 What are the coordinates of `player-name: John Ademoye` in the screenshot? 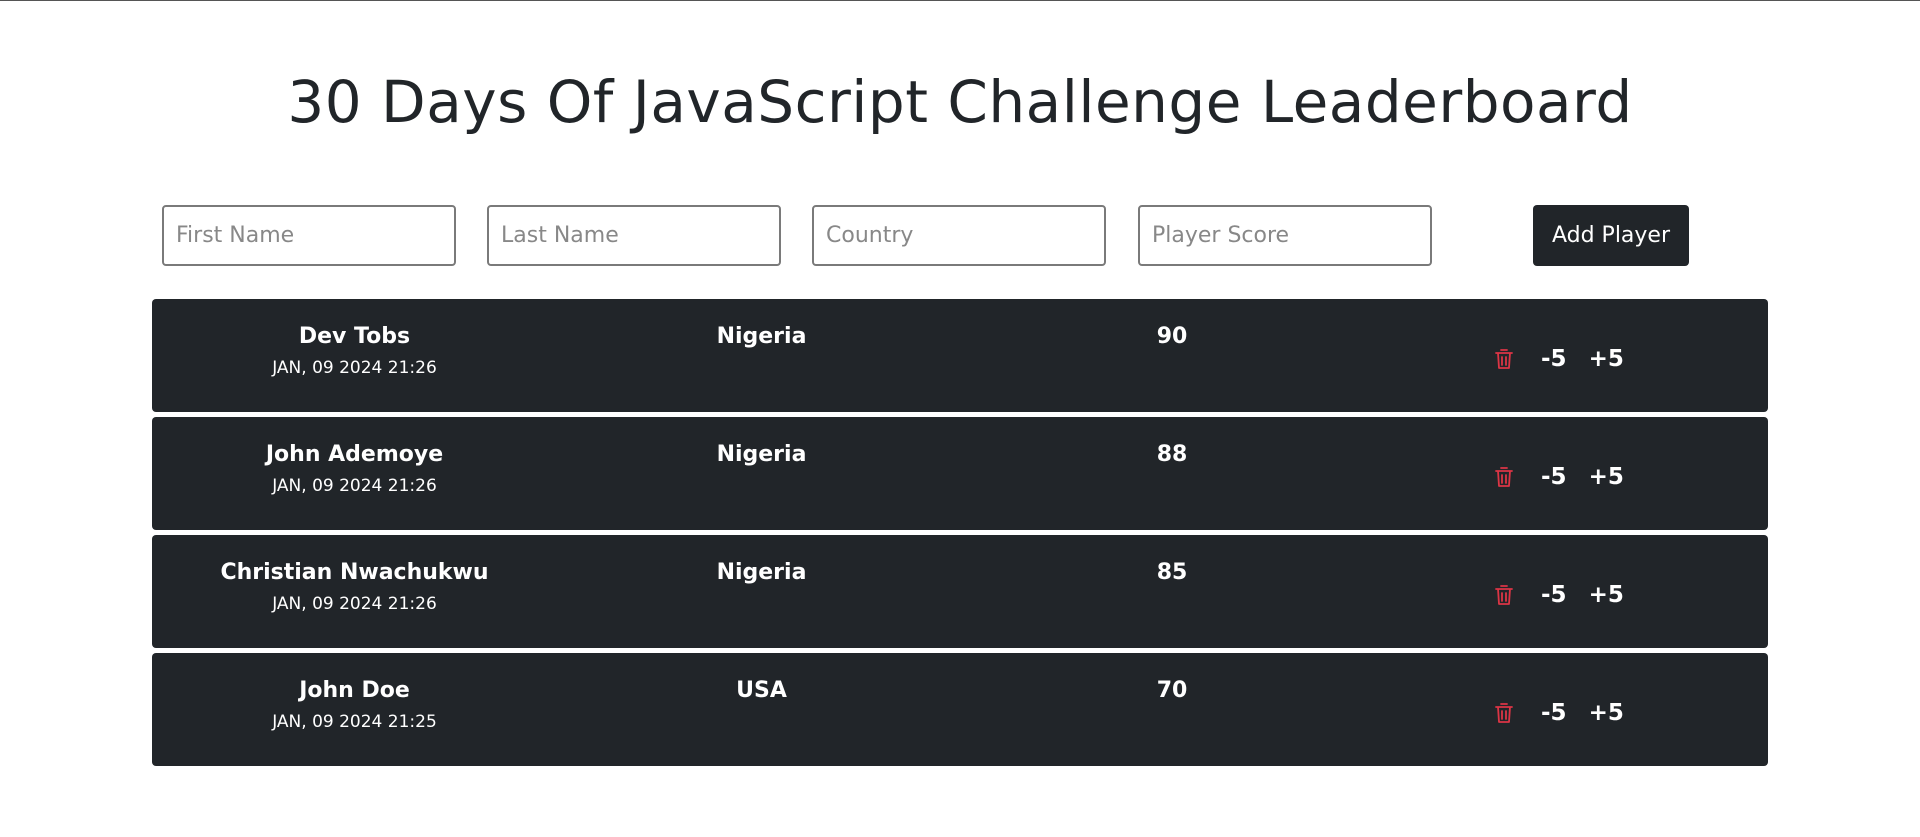 It's located at (354, 454).